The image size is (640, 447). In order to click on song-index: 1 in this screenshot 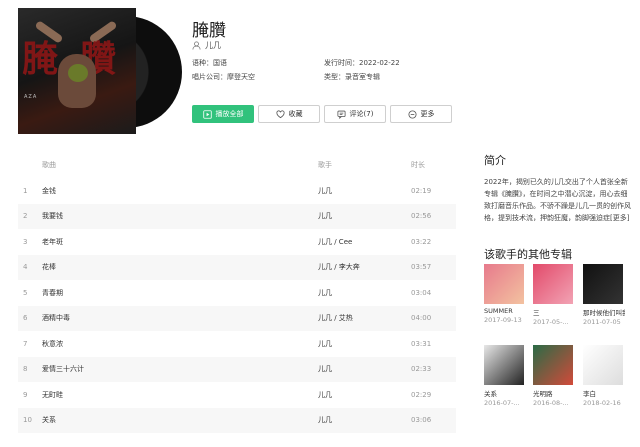, I will do `click(25, 190)`.